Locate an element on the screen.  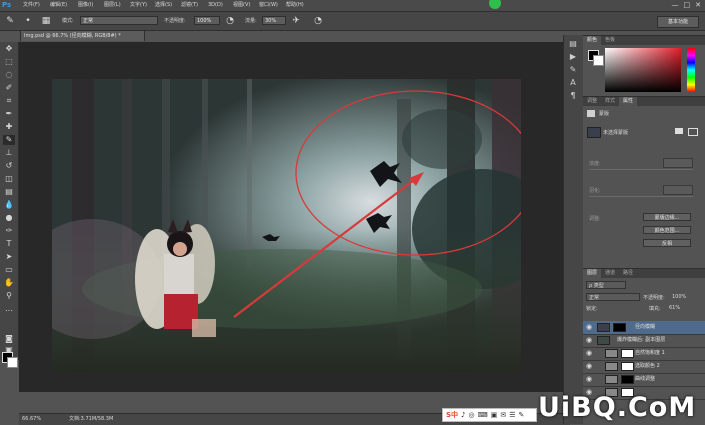
maximize-button: □ is located at coordinates (687, 5).